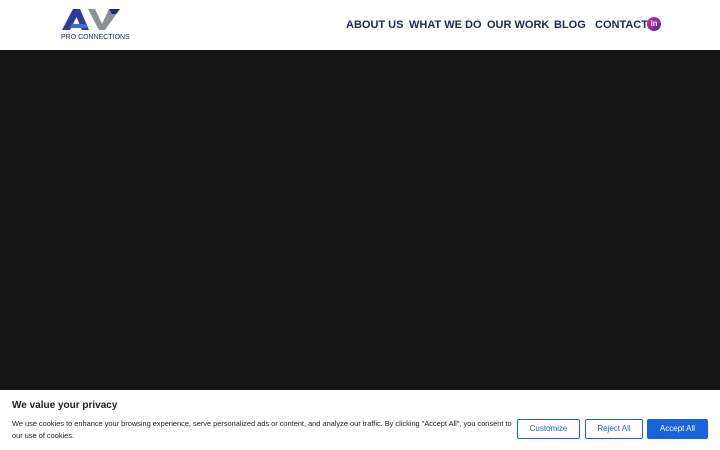  I want to click on av-logo-mark, so click(91, 19).